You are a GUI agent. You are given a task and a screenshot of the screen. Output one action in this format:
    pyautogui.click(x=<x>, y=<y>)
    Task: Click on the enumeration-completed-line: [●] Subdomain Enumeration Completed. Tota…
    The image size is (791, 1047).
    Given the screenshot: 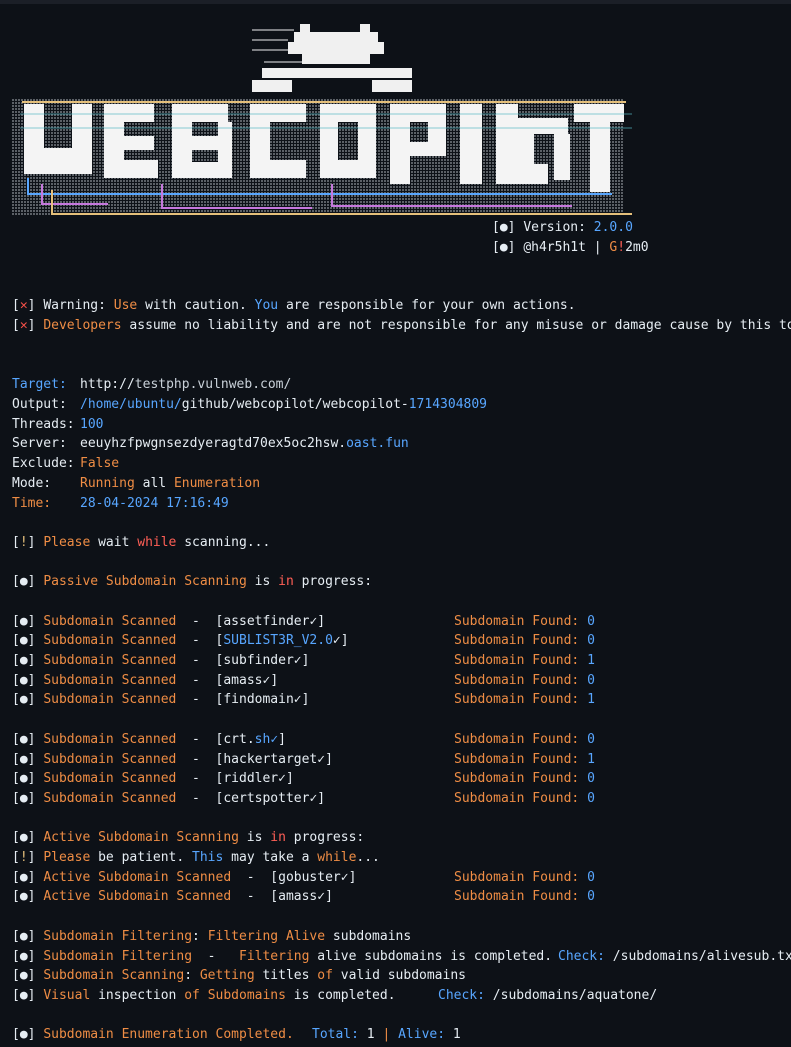 What is the action you would take?
    pyautogui.click(x=236, y=1034)
    